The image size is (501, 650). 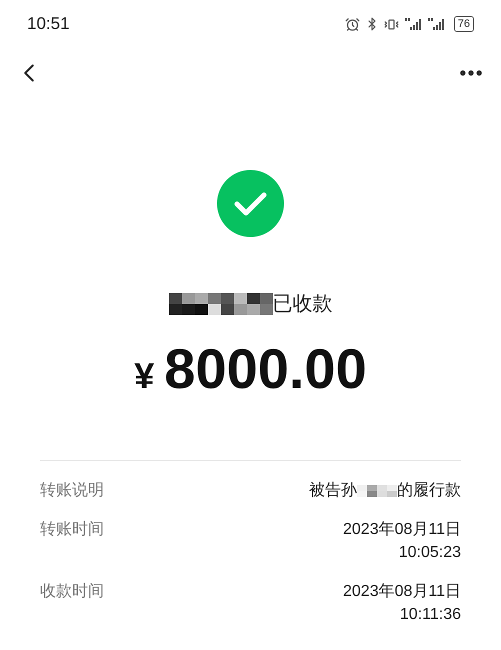 I want to click on vibrate-icon, so click(x=391, y=24).